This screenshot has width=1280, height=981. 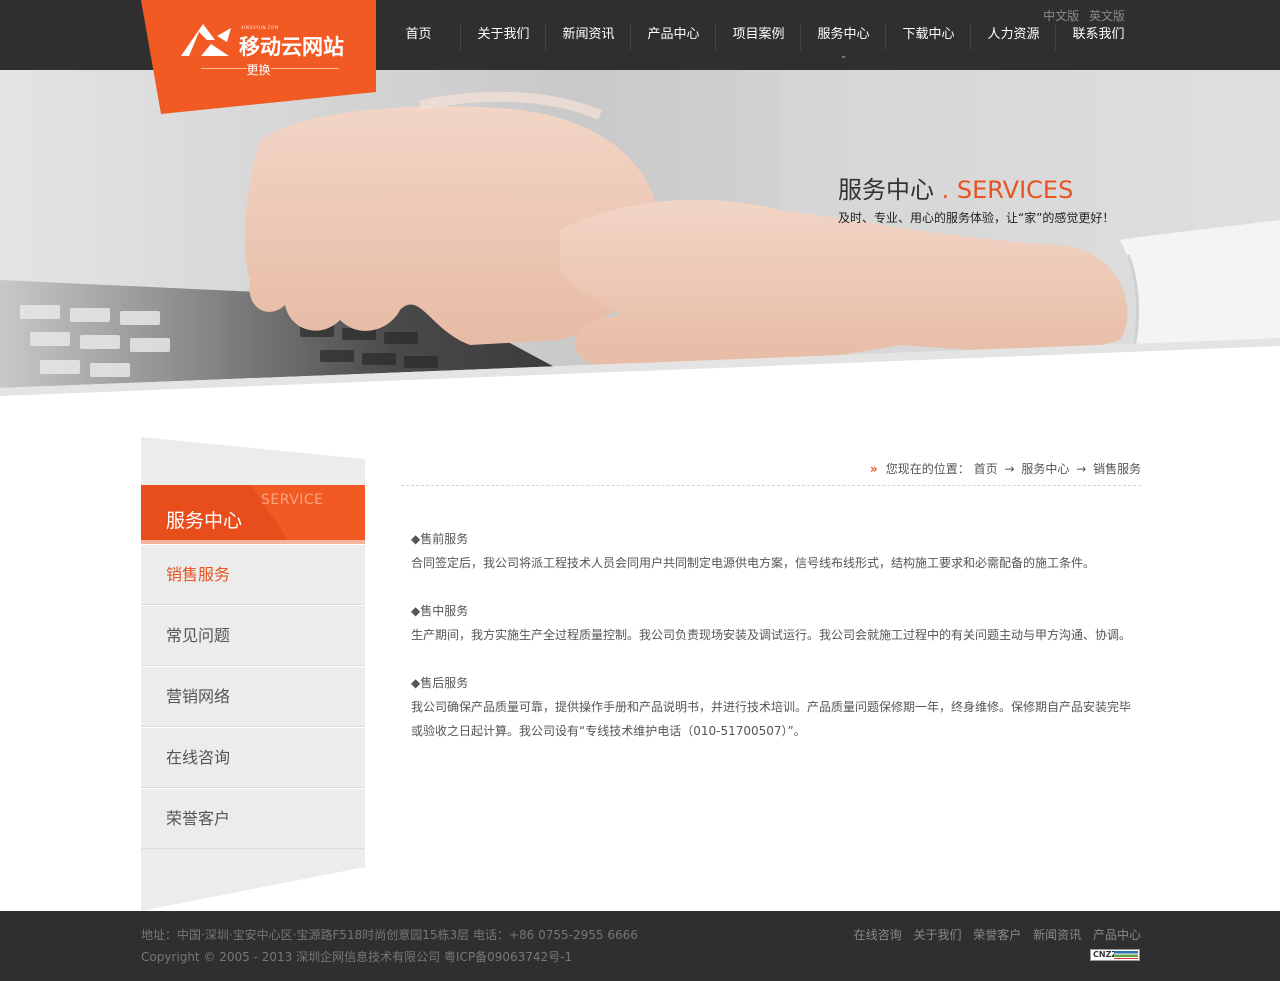 I want to click on cnzz-bars-icon, so click(x=1126, y=955).